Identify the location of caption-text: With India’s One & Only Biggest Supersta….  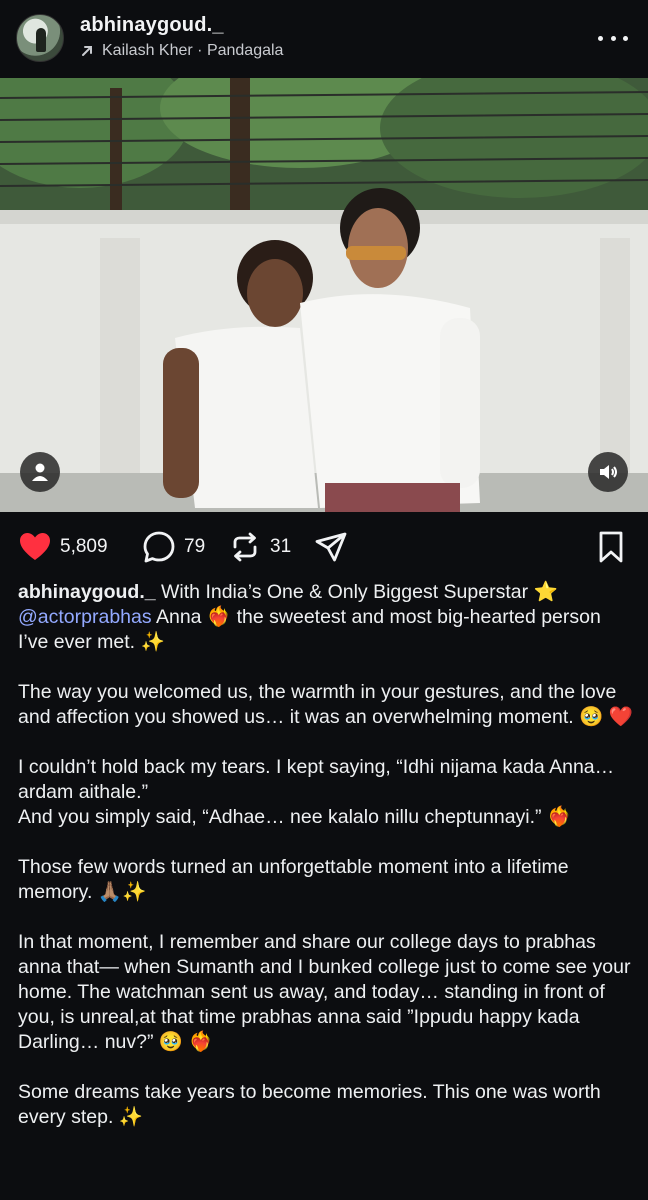
(356, 592).